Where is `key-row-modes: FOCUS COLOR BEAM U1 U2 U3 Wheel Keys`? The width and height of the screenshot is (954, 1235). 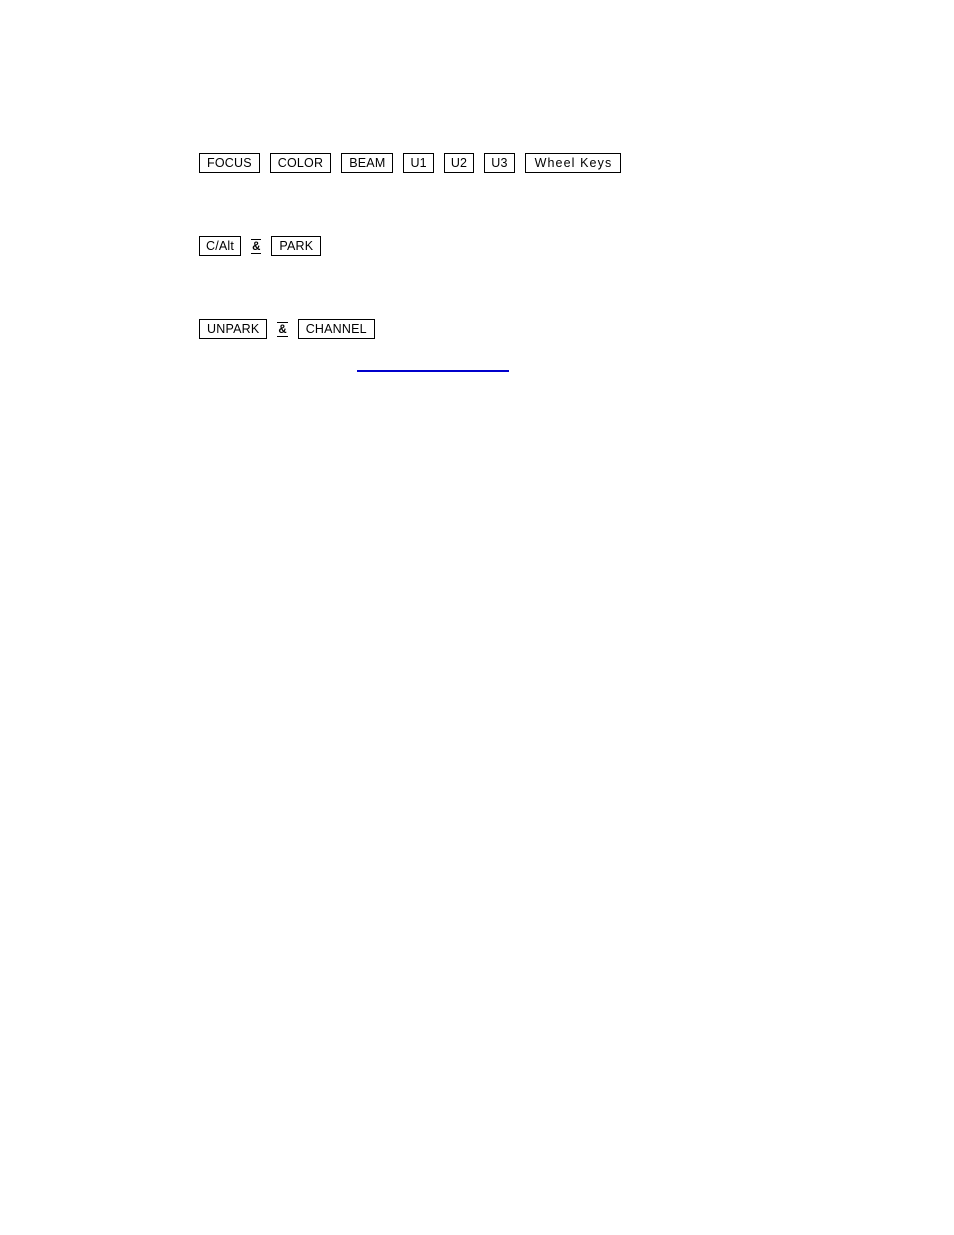
key-row-modes: FOCUS COLOR BEAM U1 U2 U3 Wheel Keys is located at coordinates (415, 163).